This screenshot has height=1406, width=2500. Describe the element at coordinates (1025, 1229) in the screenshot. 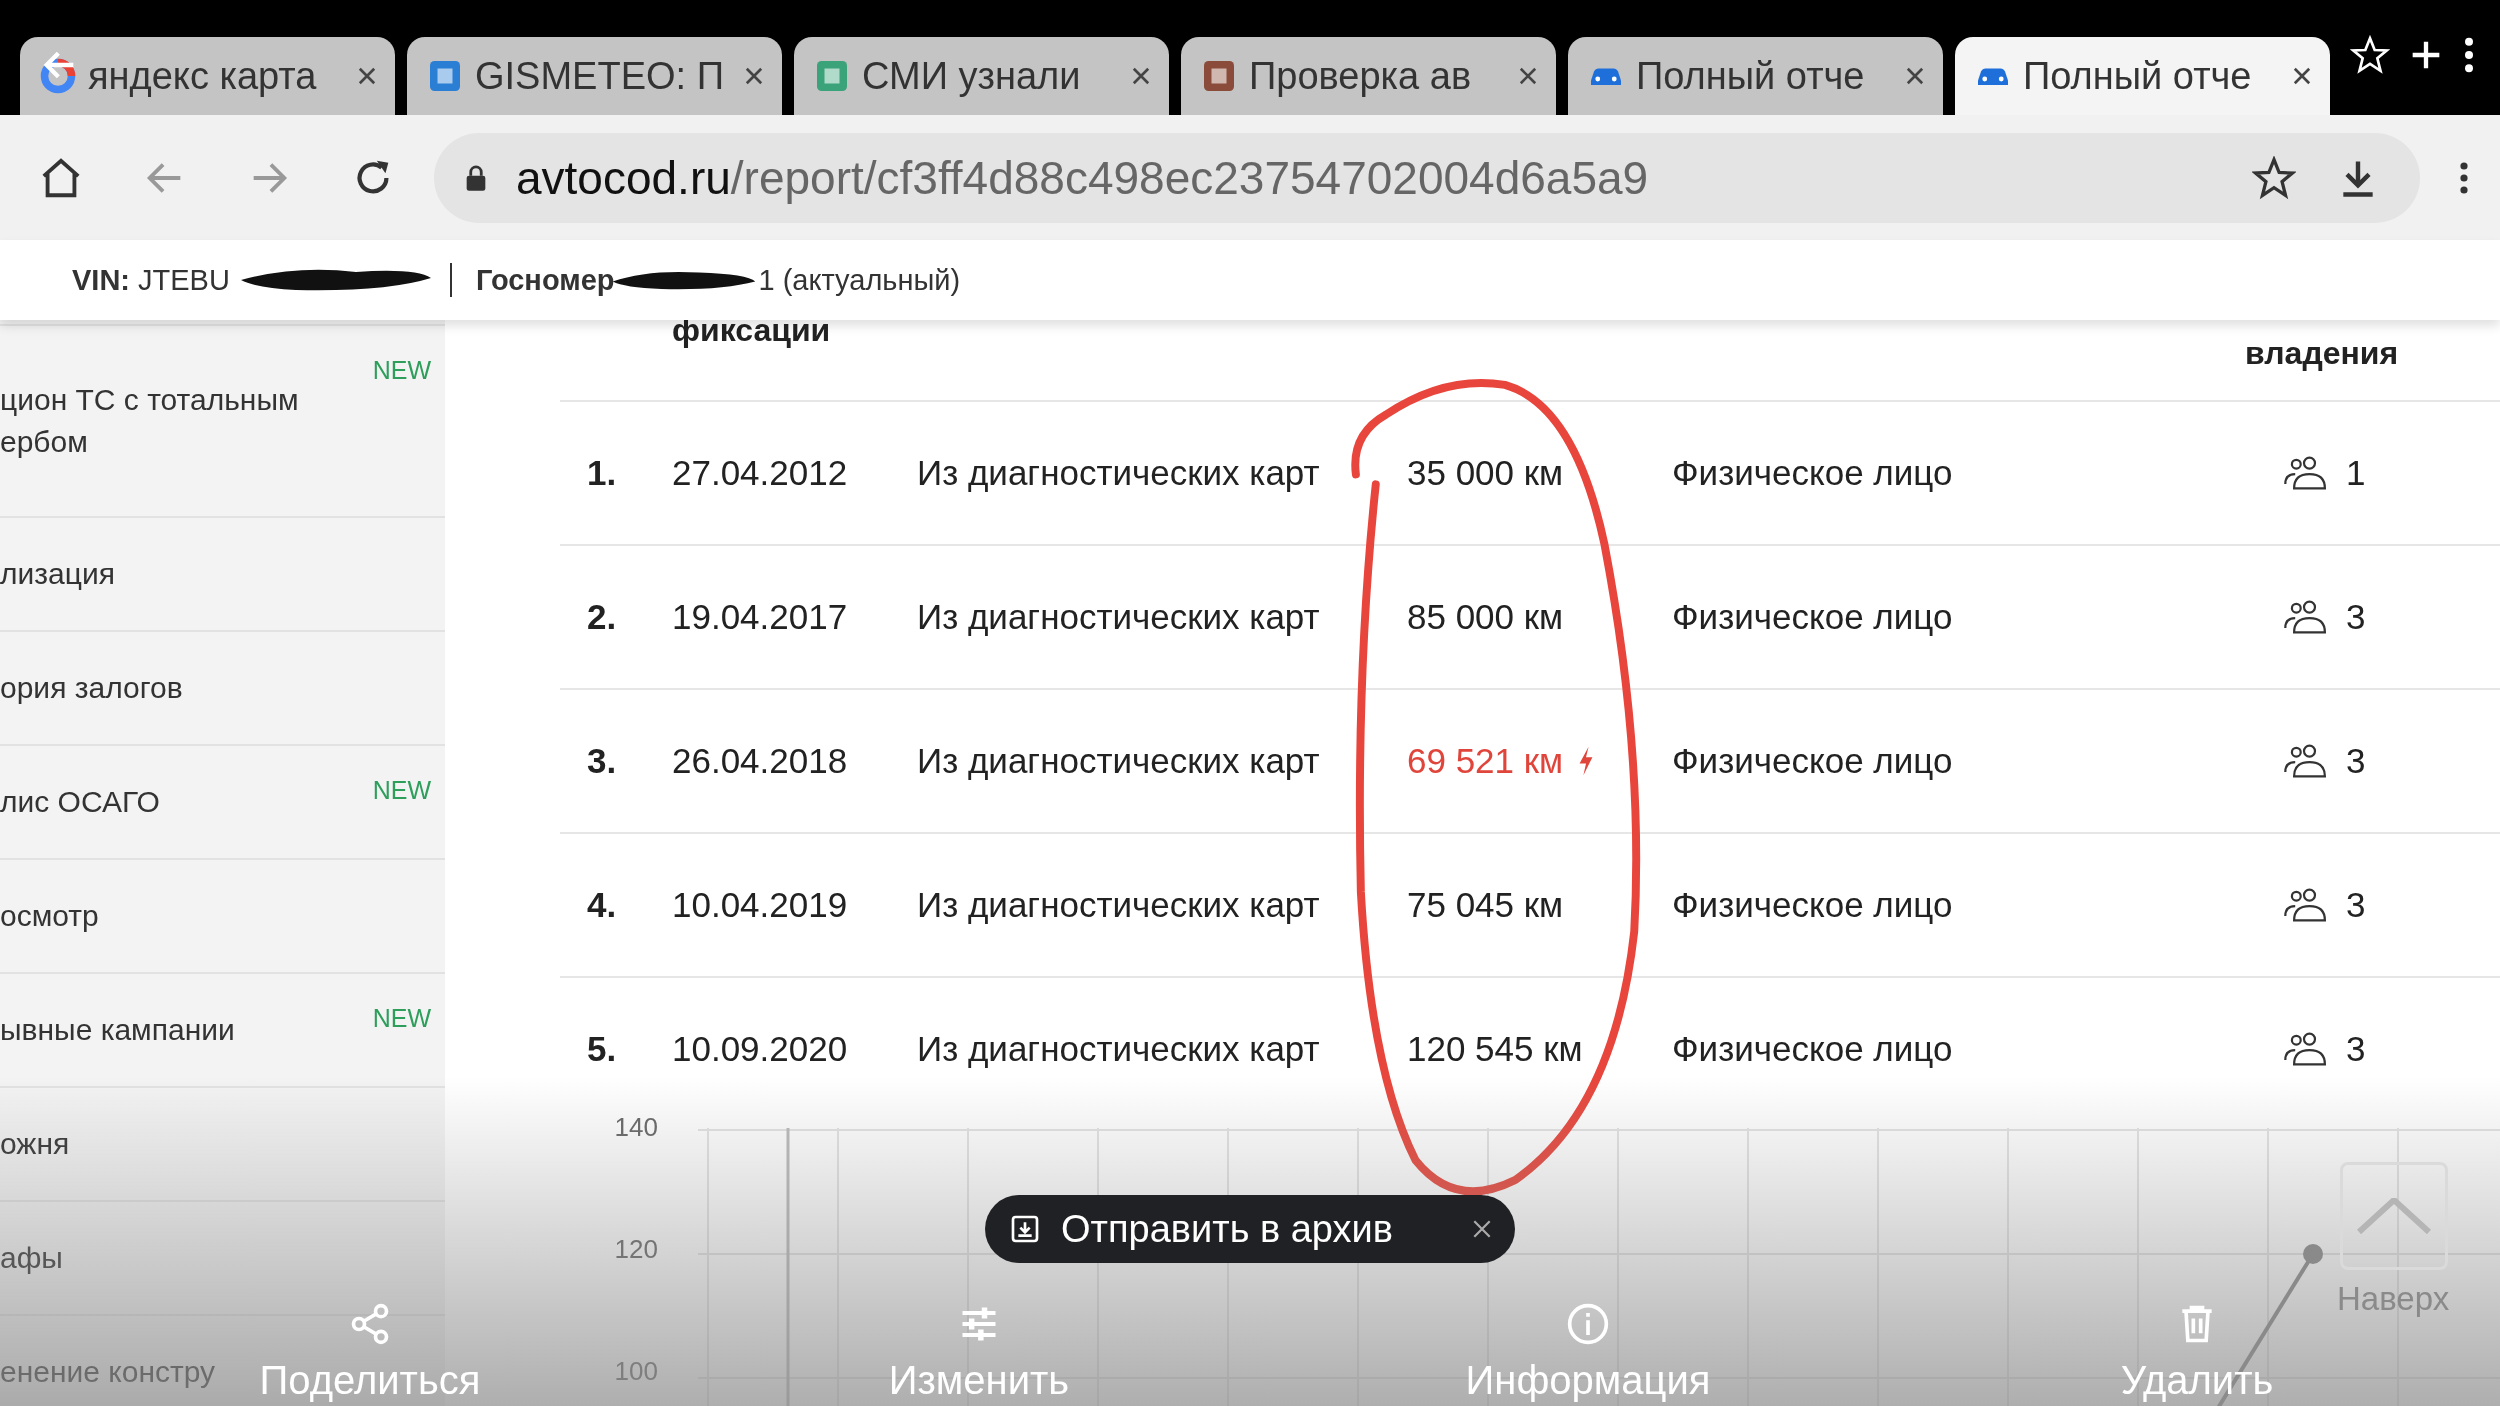

I see `archive-icon` at that location.